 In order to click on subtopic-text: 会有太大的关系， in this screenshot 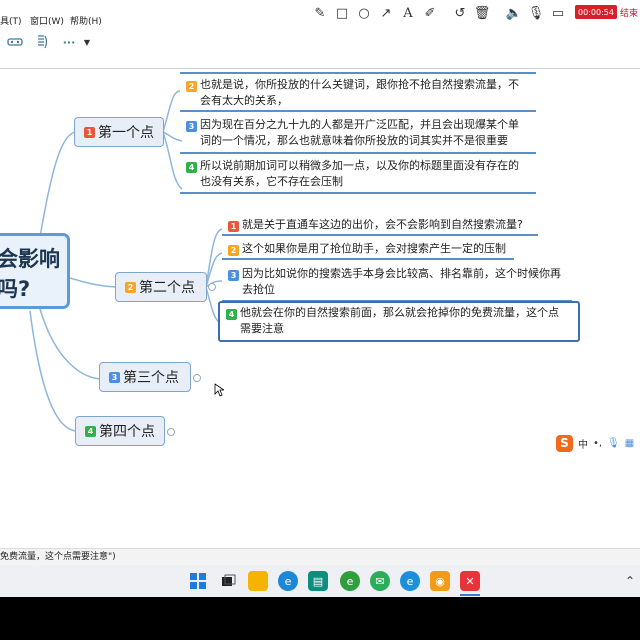, I will do `click(244, 100)`.